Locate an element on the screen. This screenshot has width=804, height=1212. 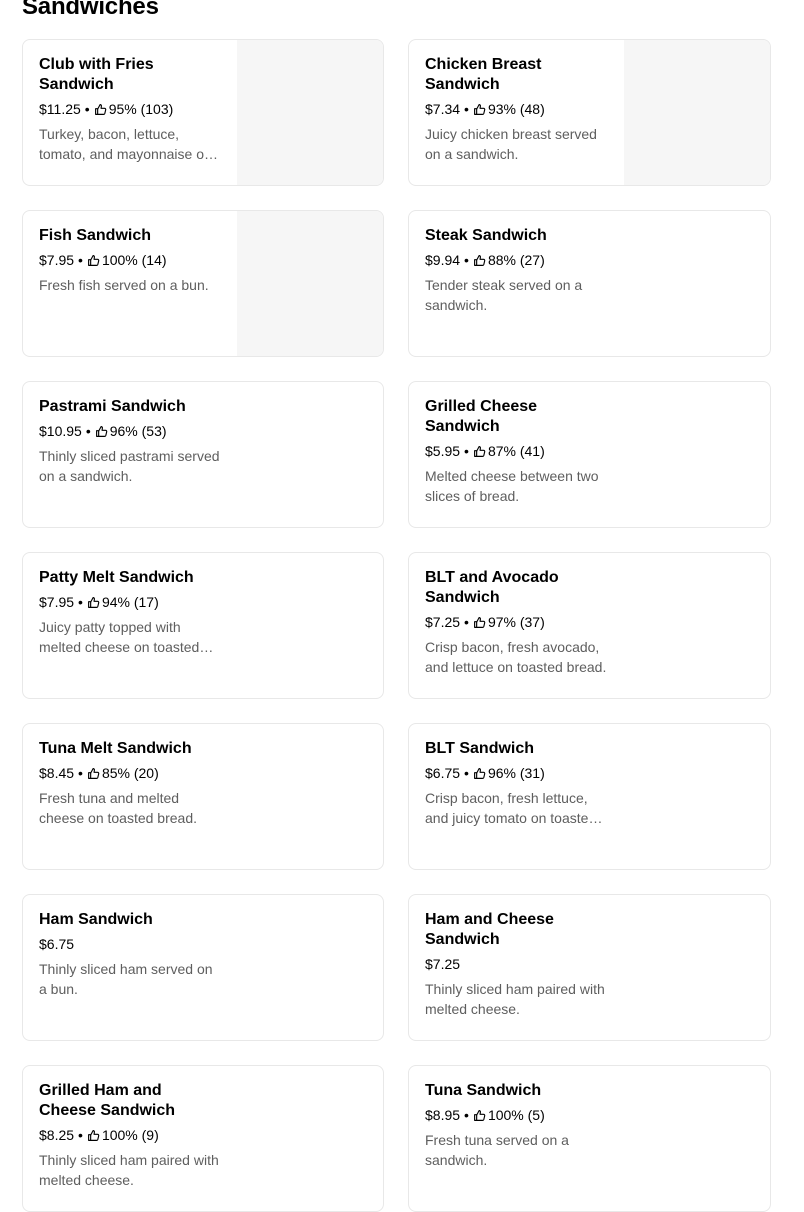
menu-item-rating-group: • 96% (31) is located at coordinates (502, 773).